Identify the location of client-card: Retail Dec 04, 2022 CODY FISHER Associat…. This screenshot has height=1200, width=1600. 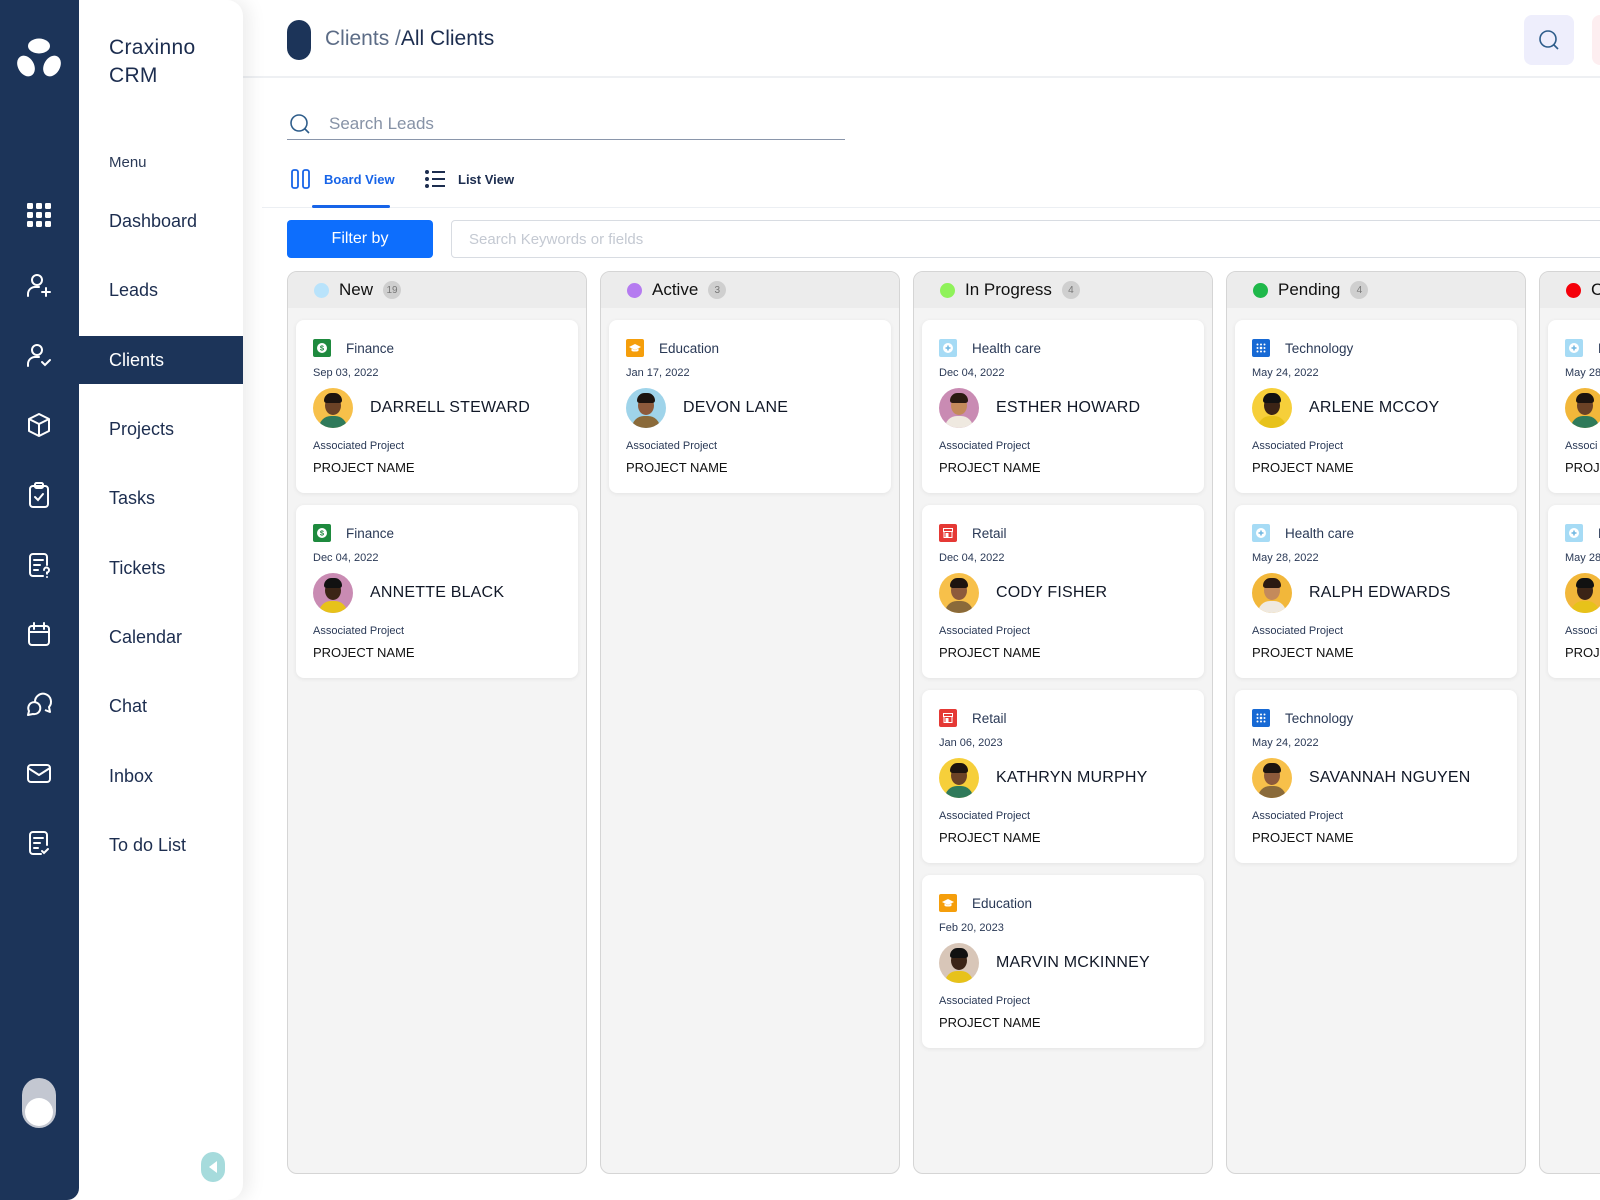
(1063, 591).